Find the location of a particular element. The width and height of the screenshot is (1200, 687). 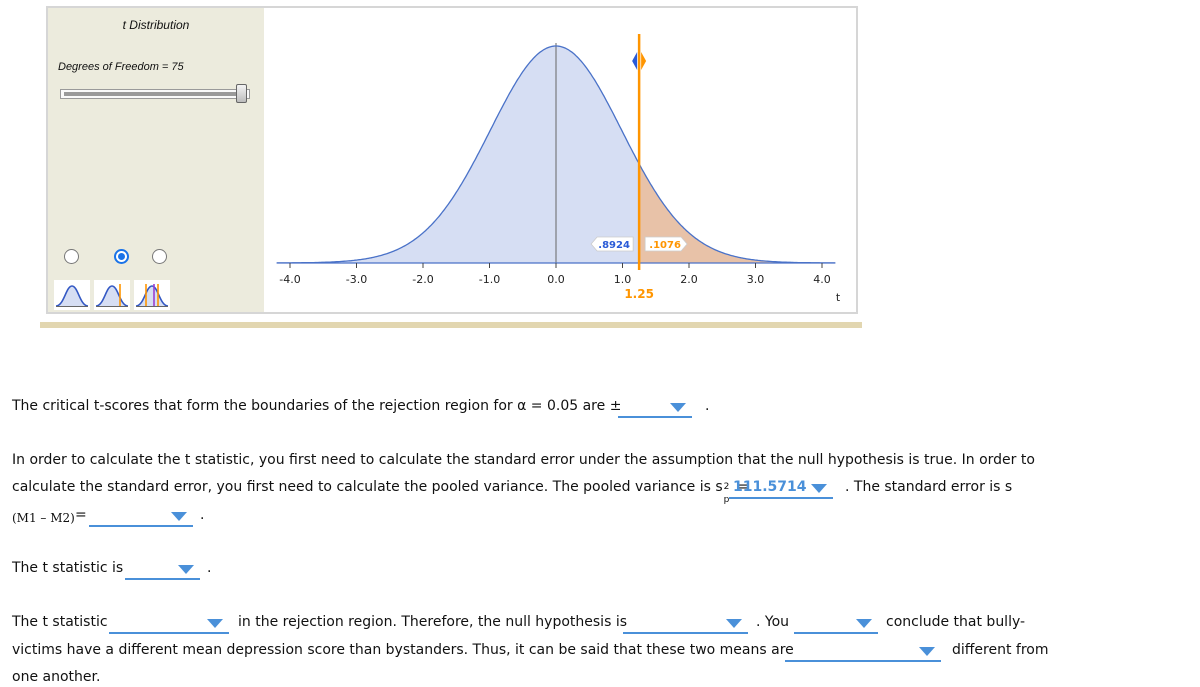

dof-slider-track is located at coordinates (155, 94).